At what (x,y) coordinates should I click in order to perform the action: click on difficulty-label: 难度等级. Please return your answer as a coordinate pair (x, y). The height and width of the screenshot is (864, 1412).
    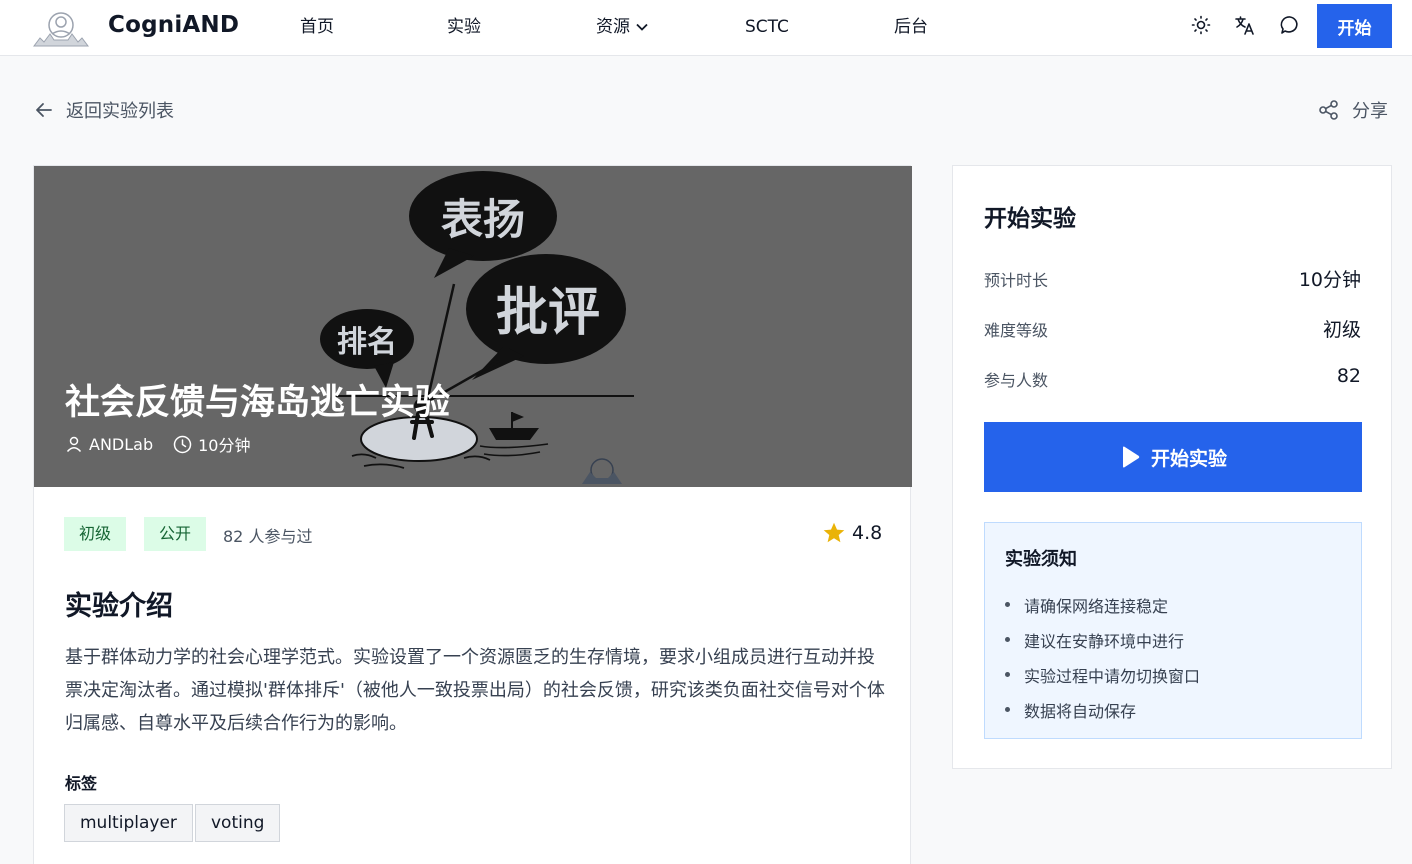
    Looking at the image, I should click on (1016, 330).